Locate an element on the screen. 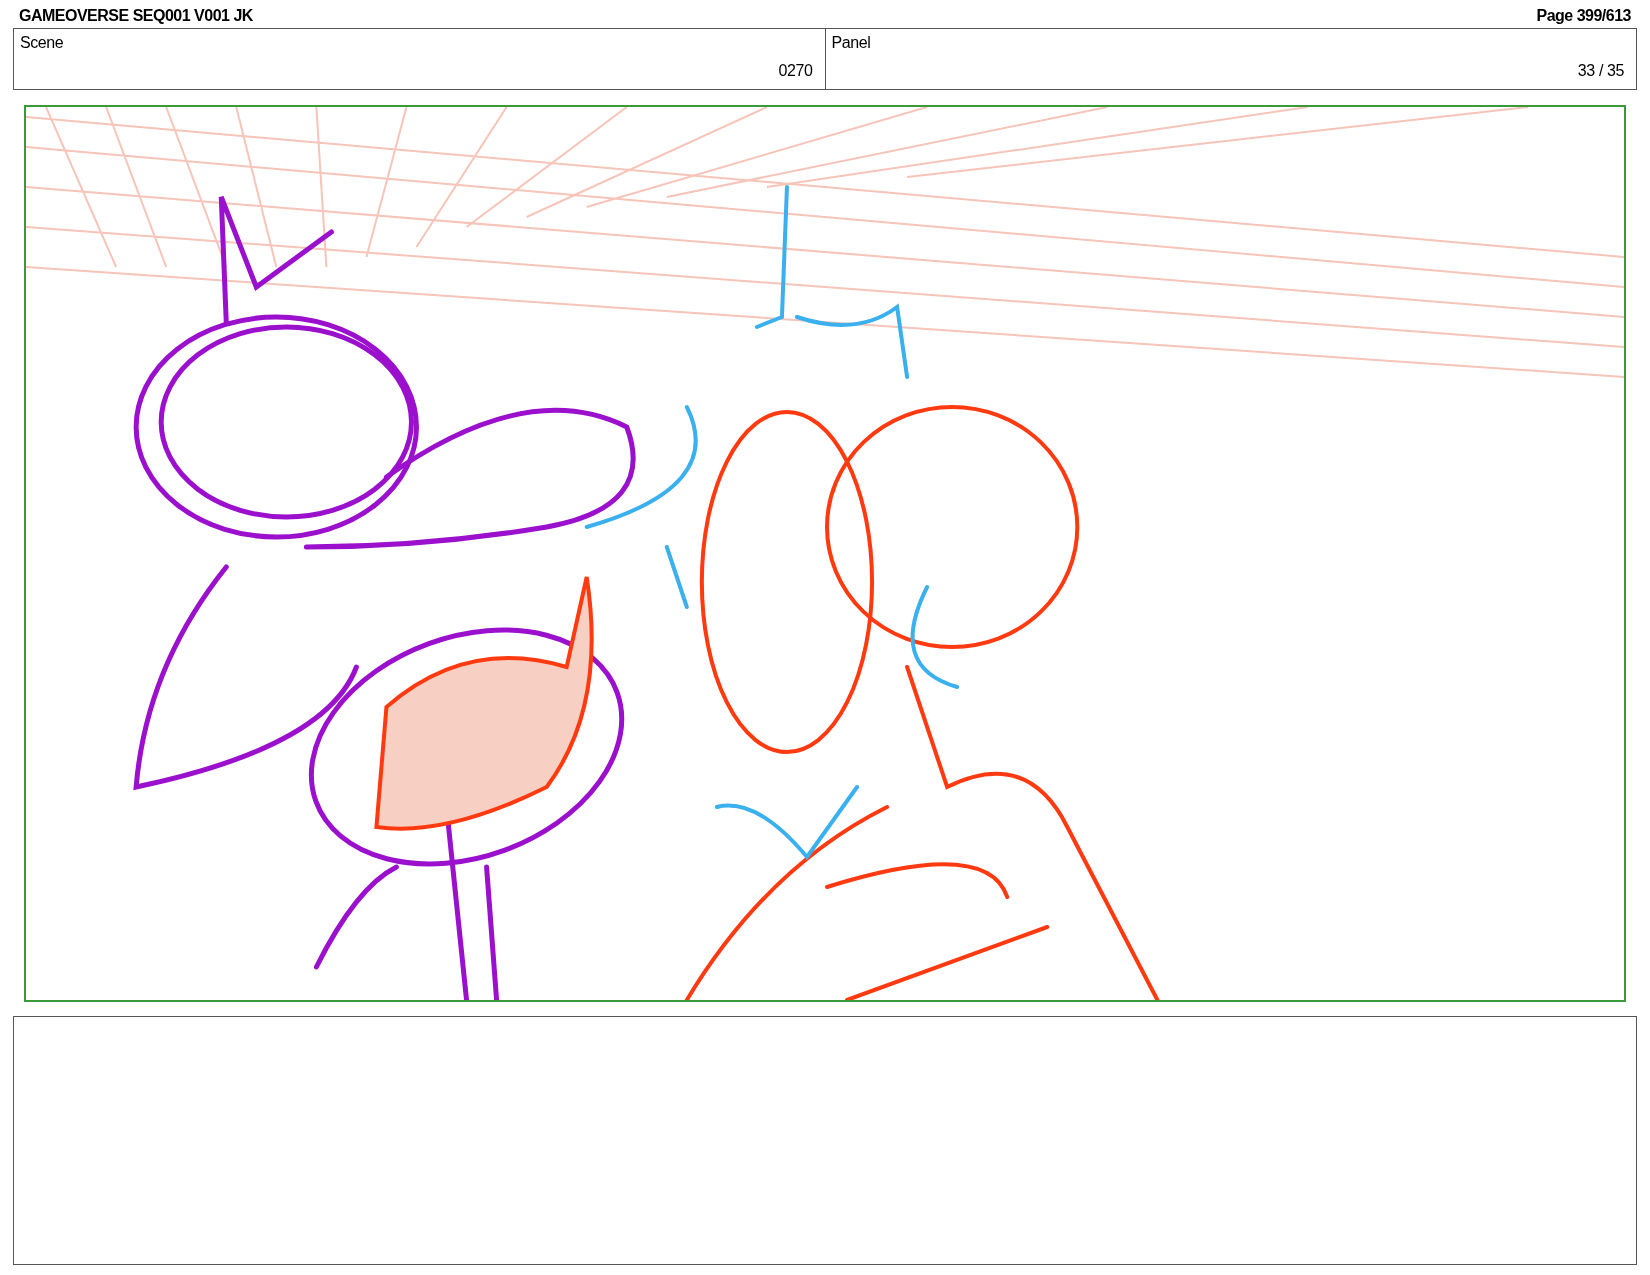 The width and height of the screenshot is (1650, 1275). field-value: 33 / 35 is located at coordinates (1600, 71).